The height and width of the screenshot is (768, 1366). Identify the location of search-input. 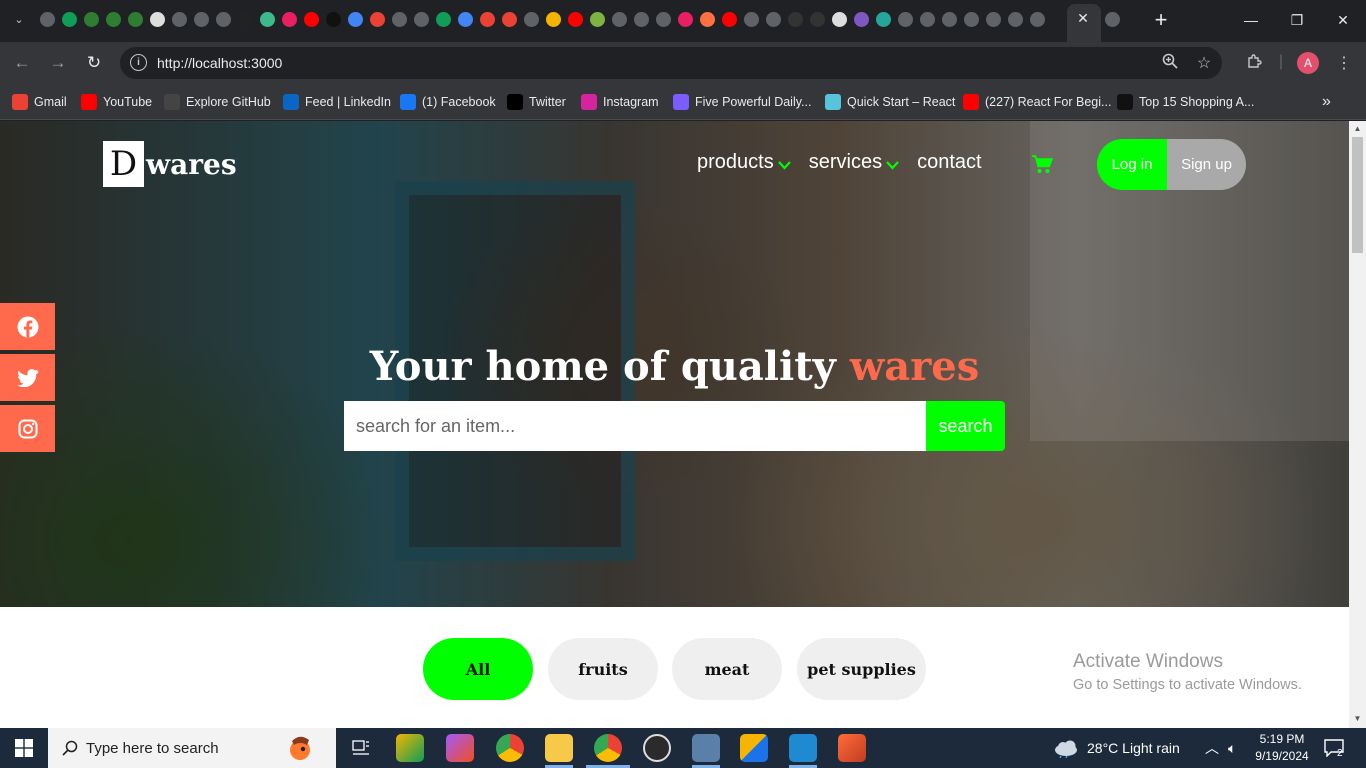
(635, 426).